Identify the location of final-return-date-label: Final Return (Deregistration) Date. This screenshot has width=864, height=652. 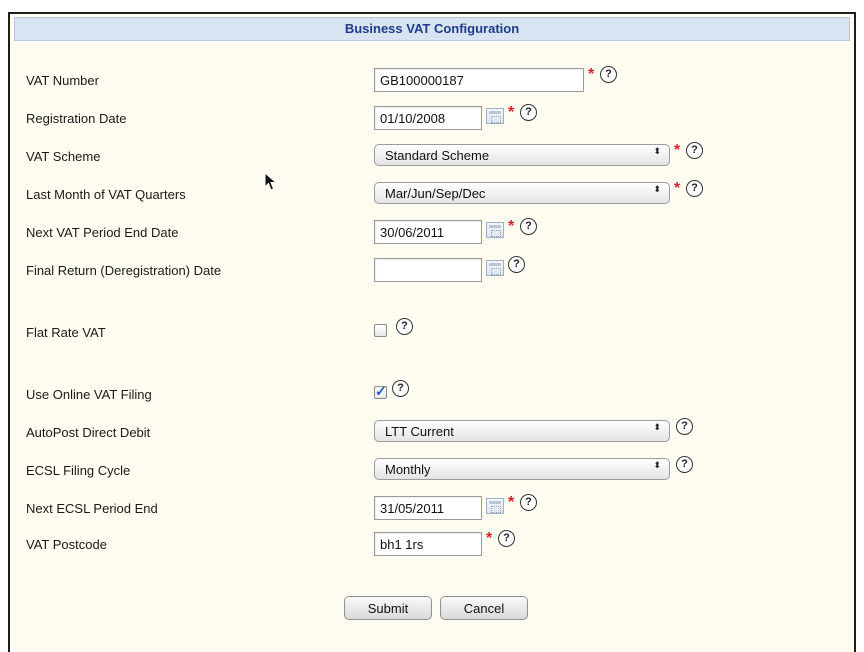
(124, 270).